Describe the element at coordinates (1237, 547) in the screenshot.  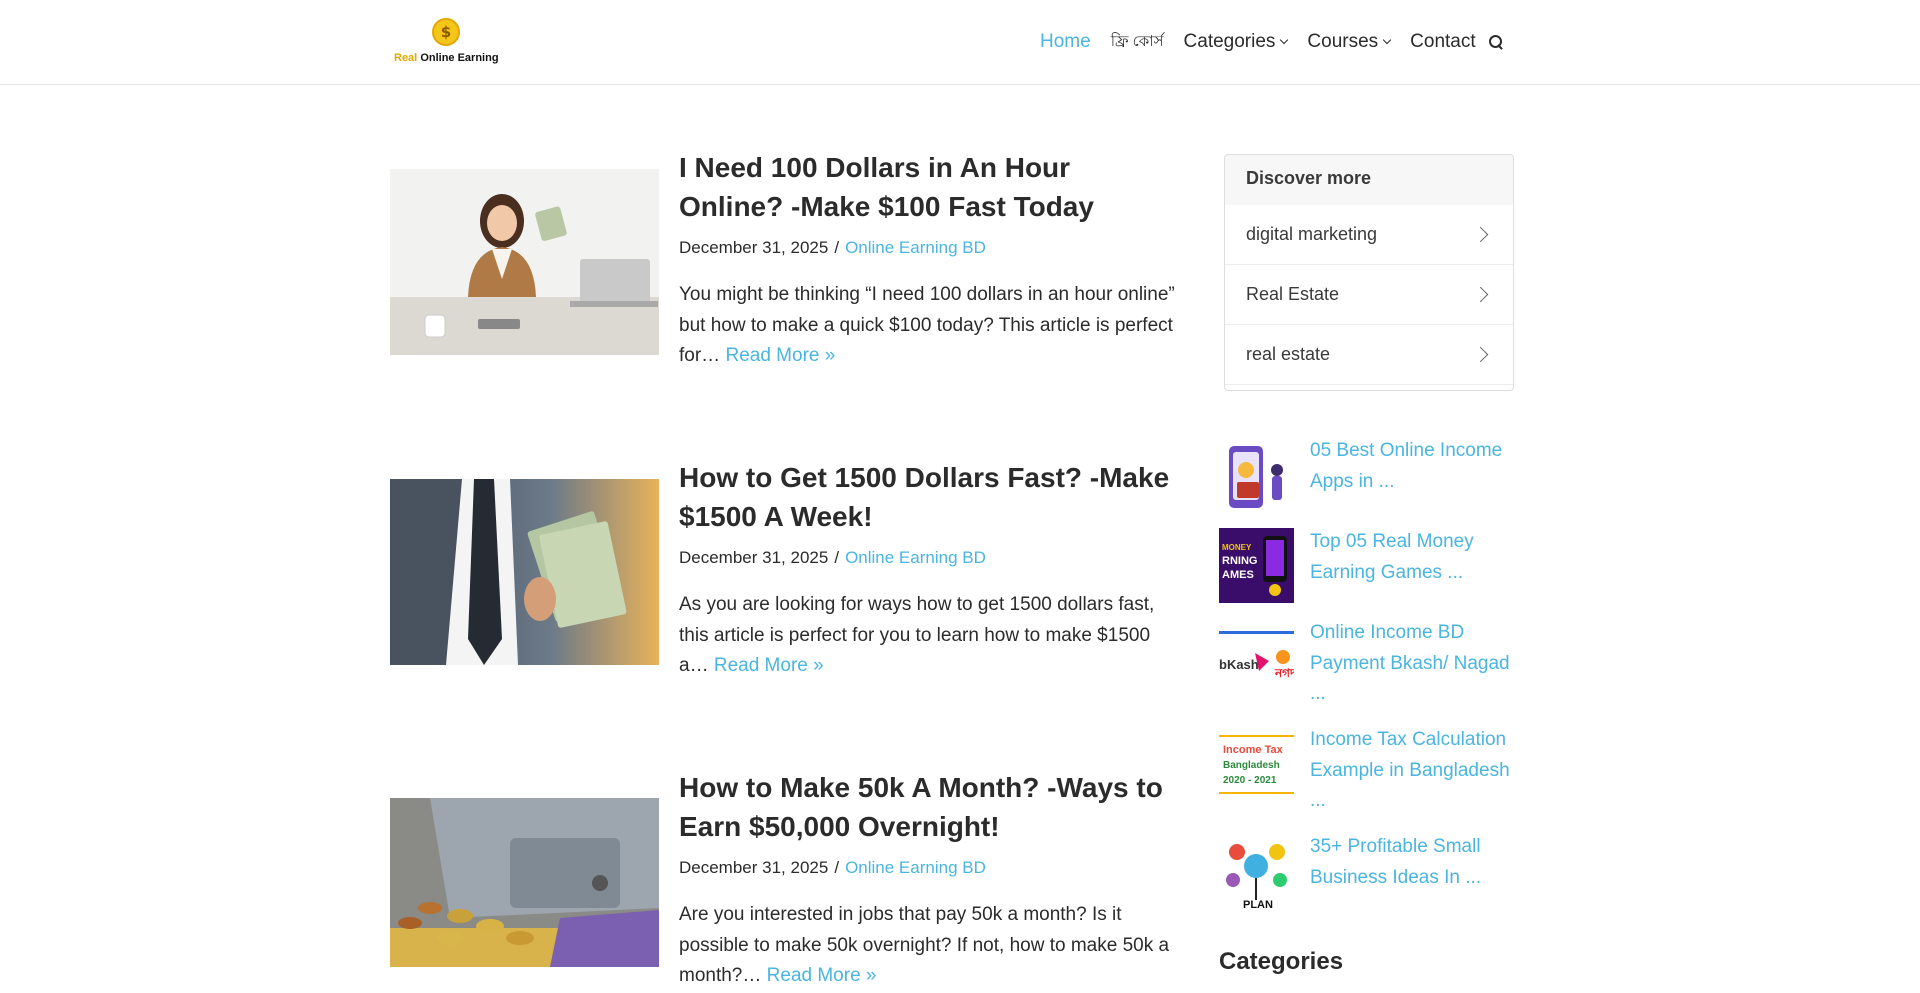
I see `thumb-caption: MONEY` at that location.